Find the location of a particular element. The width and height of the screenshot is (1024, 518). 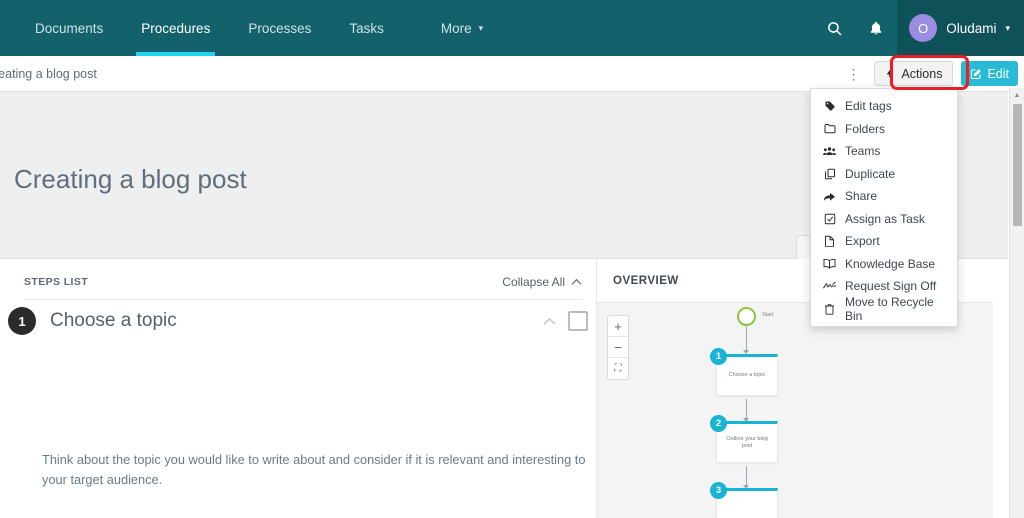

nav-item-label: More is located at coordinates (456, 28).